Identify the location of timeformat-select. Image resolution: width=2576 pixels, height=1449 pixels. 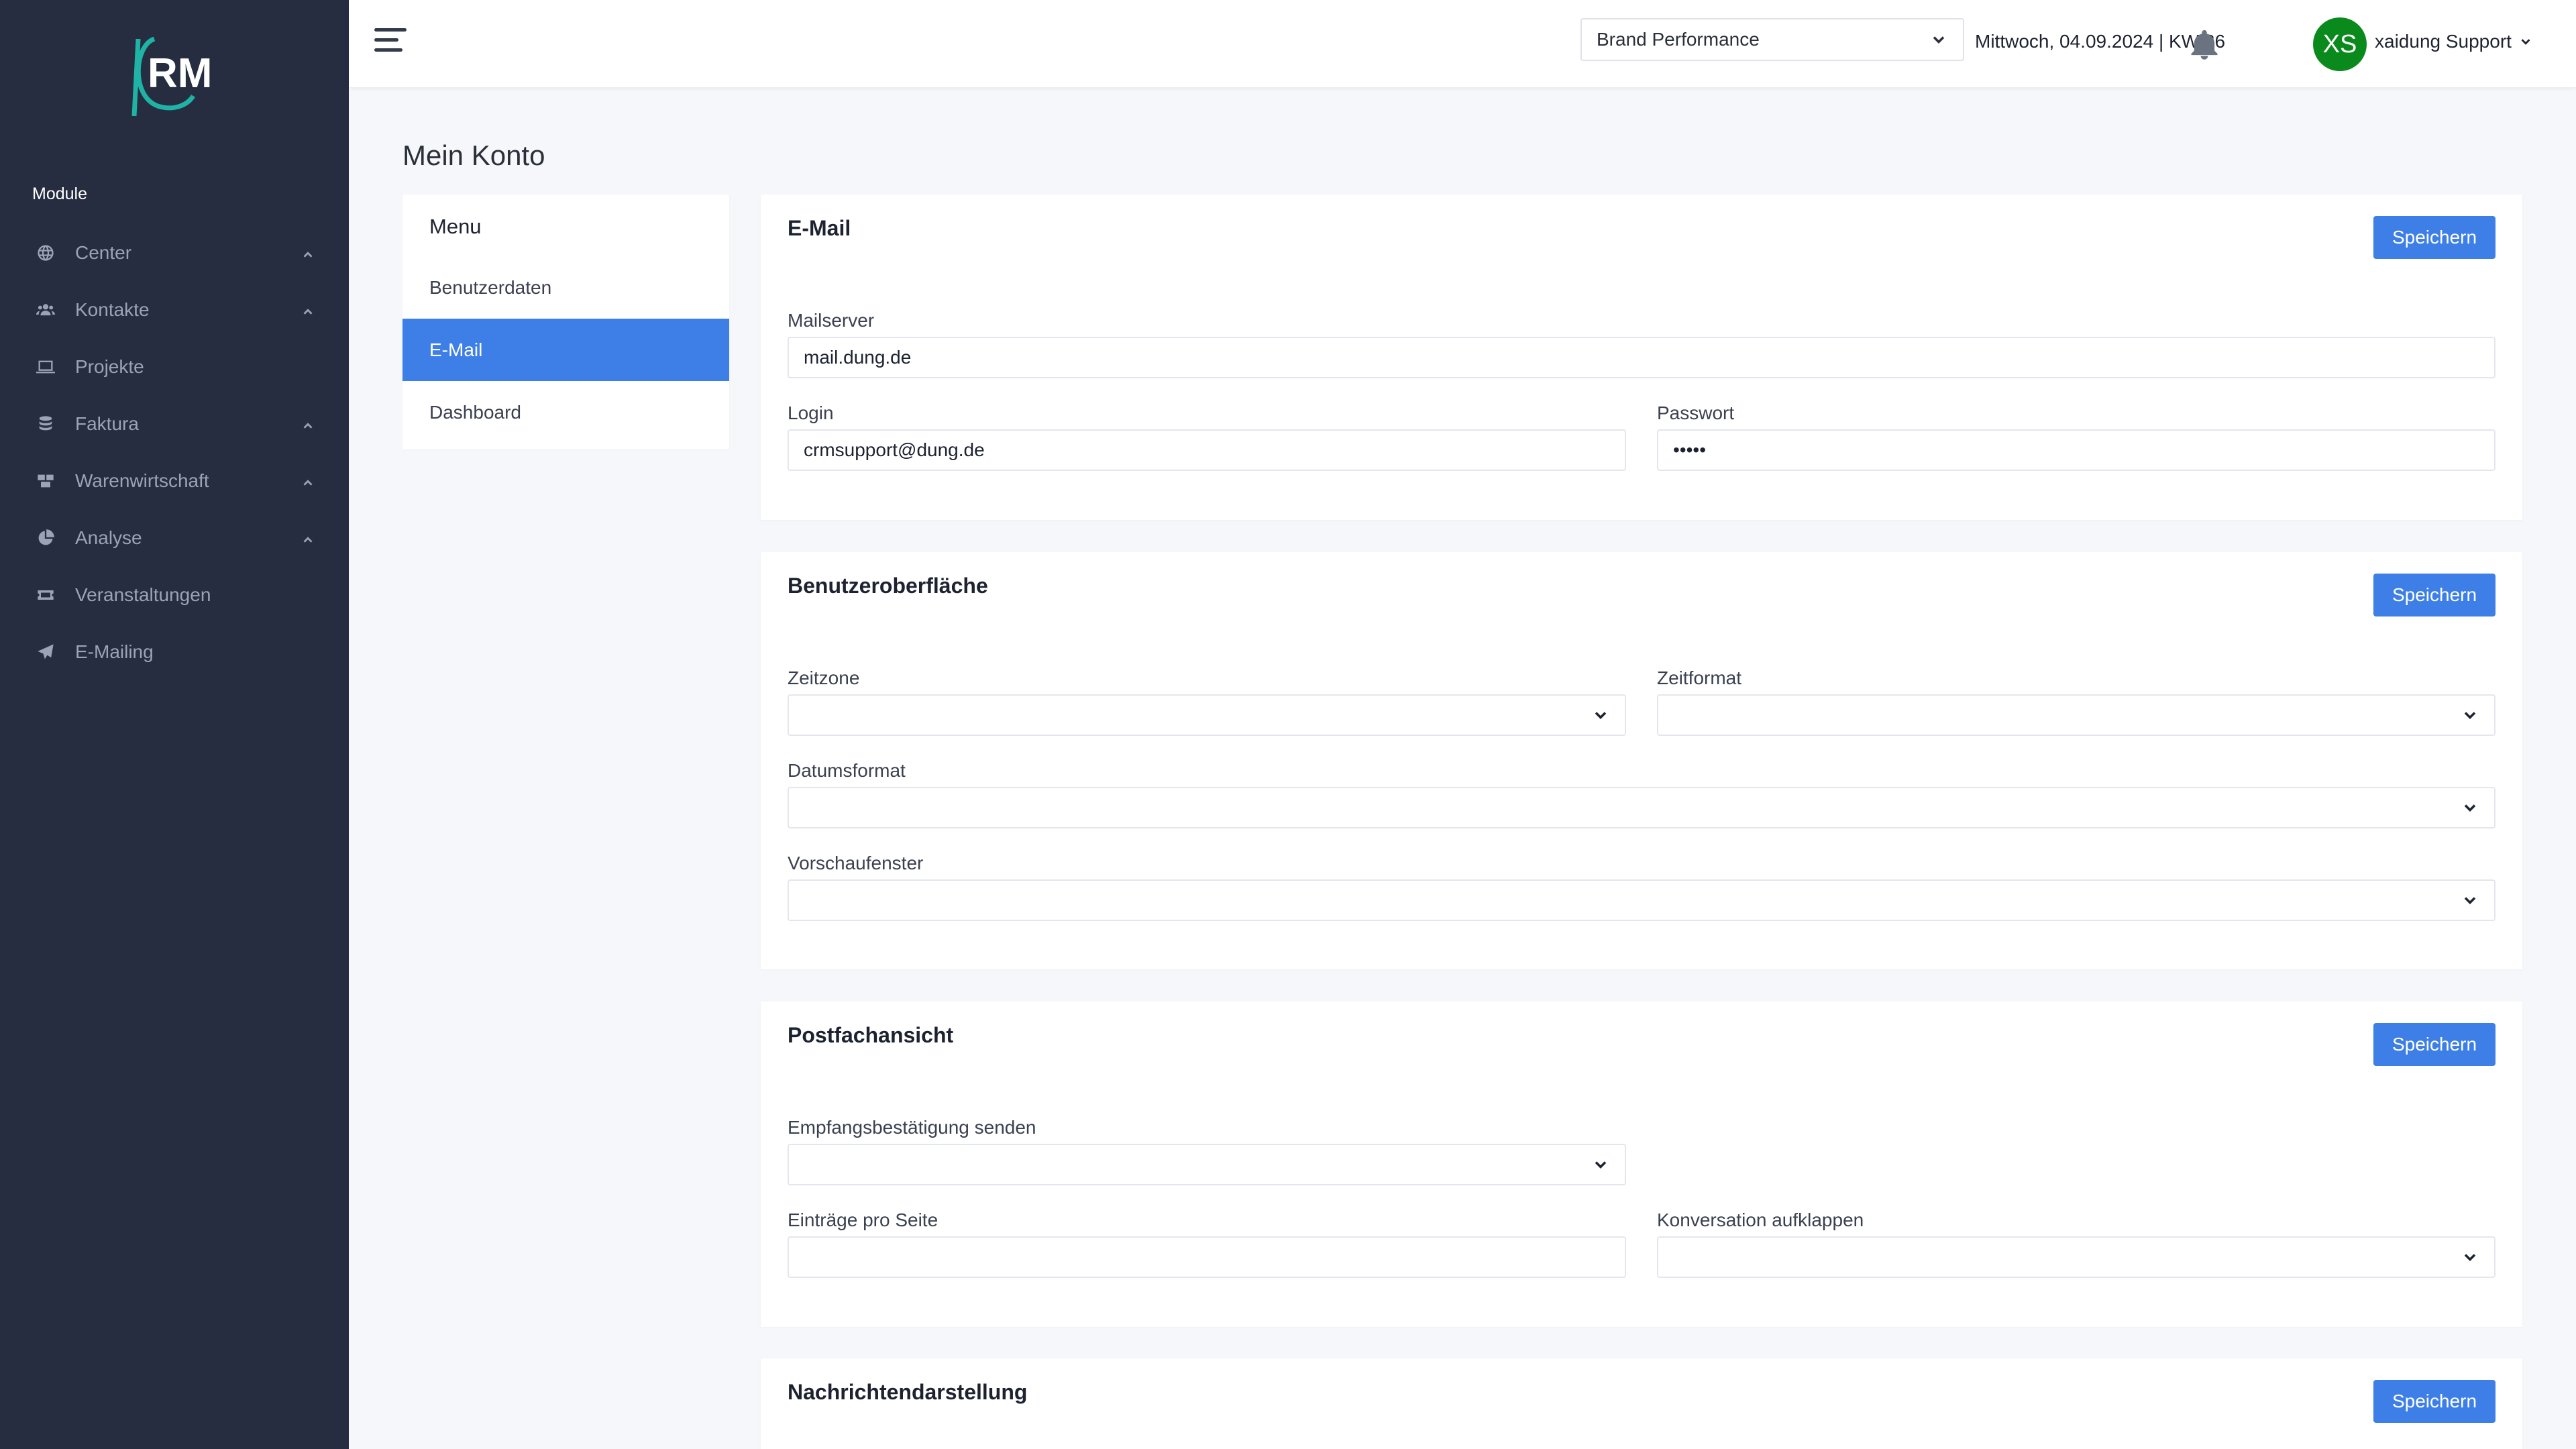
(2076, 715).